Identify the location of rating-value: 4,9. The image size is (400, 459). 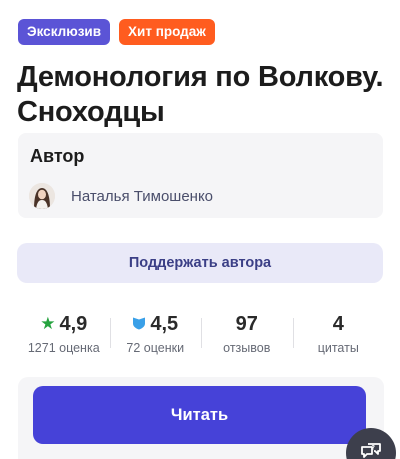
(73, 323).